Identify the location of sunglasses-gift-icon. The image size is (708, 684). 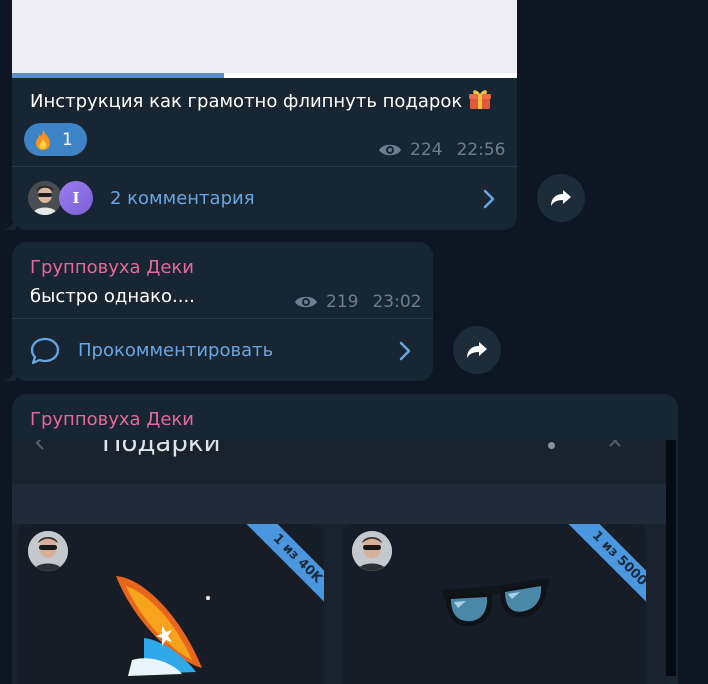
(496, 602).